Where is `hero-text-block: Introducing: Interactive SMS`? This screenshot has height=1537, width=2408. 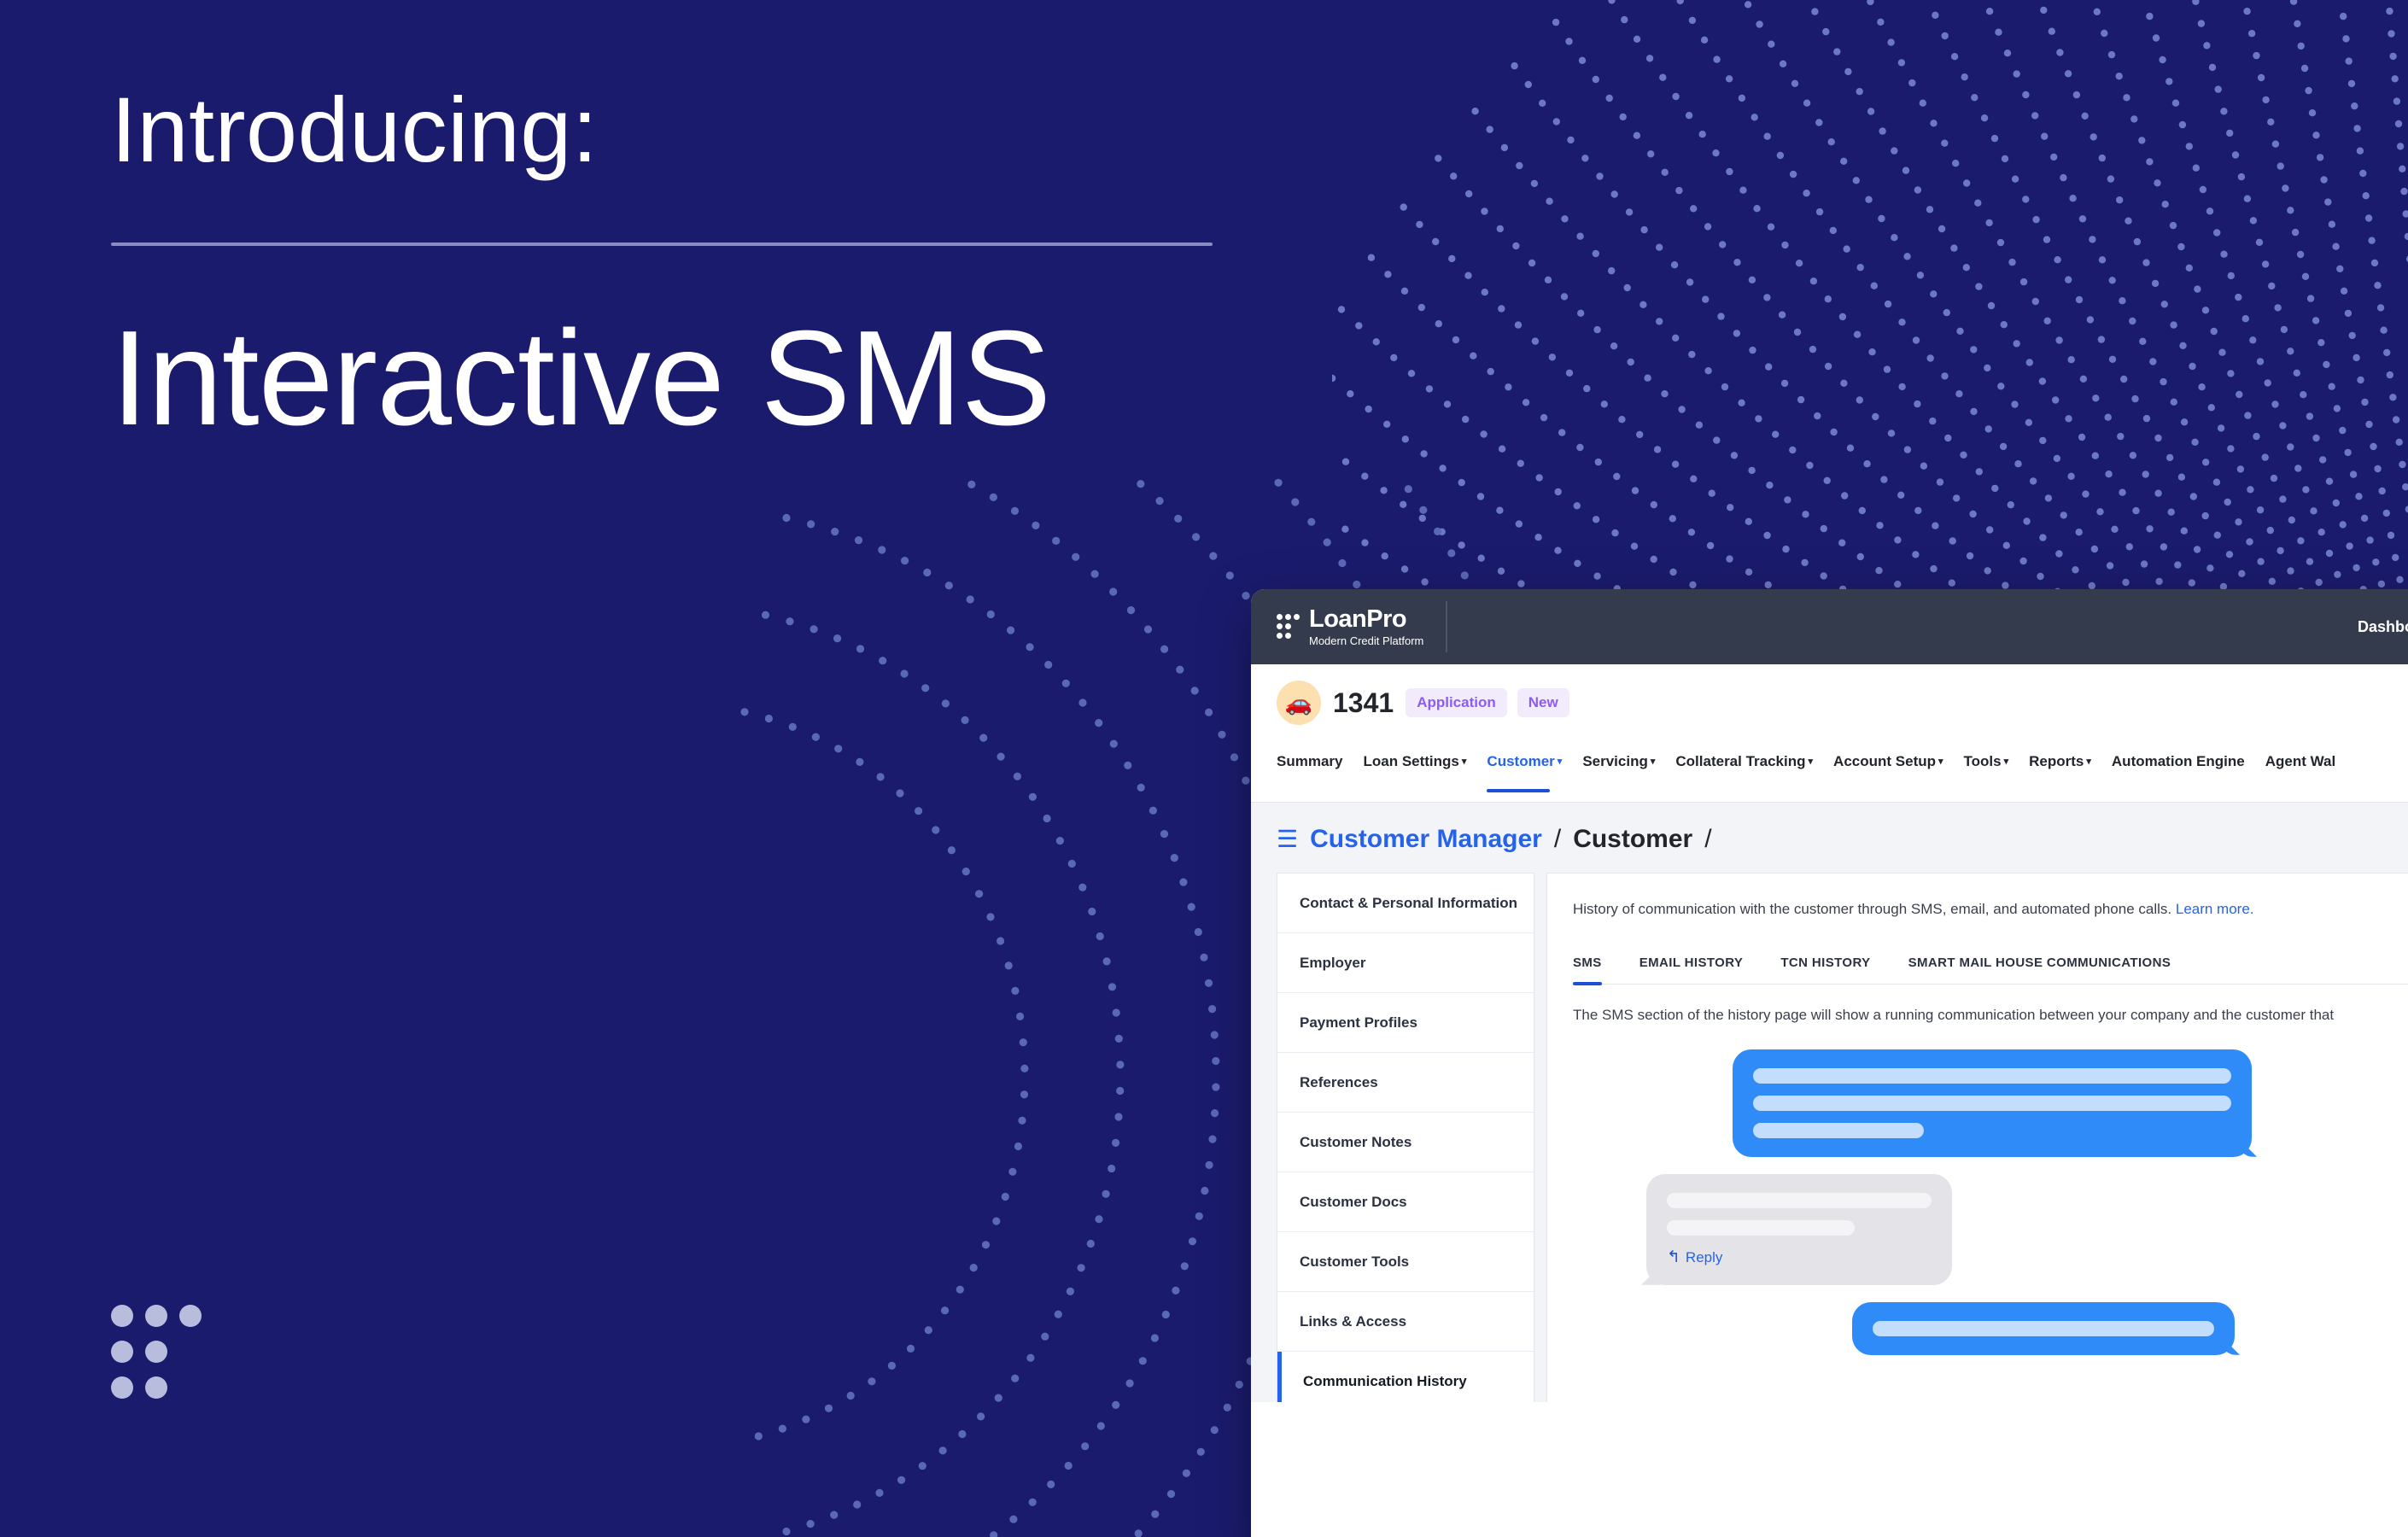 hero-text-block: Introducing: Interactive SMS is located at coordinates (708, 265).